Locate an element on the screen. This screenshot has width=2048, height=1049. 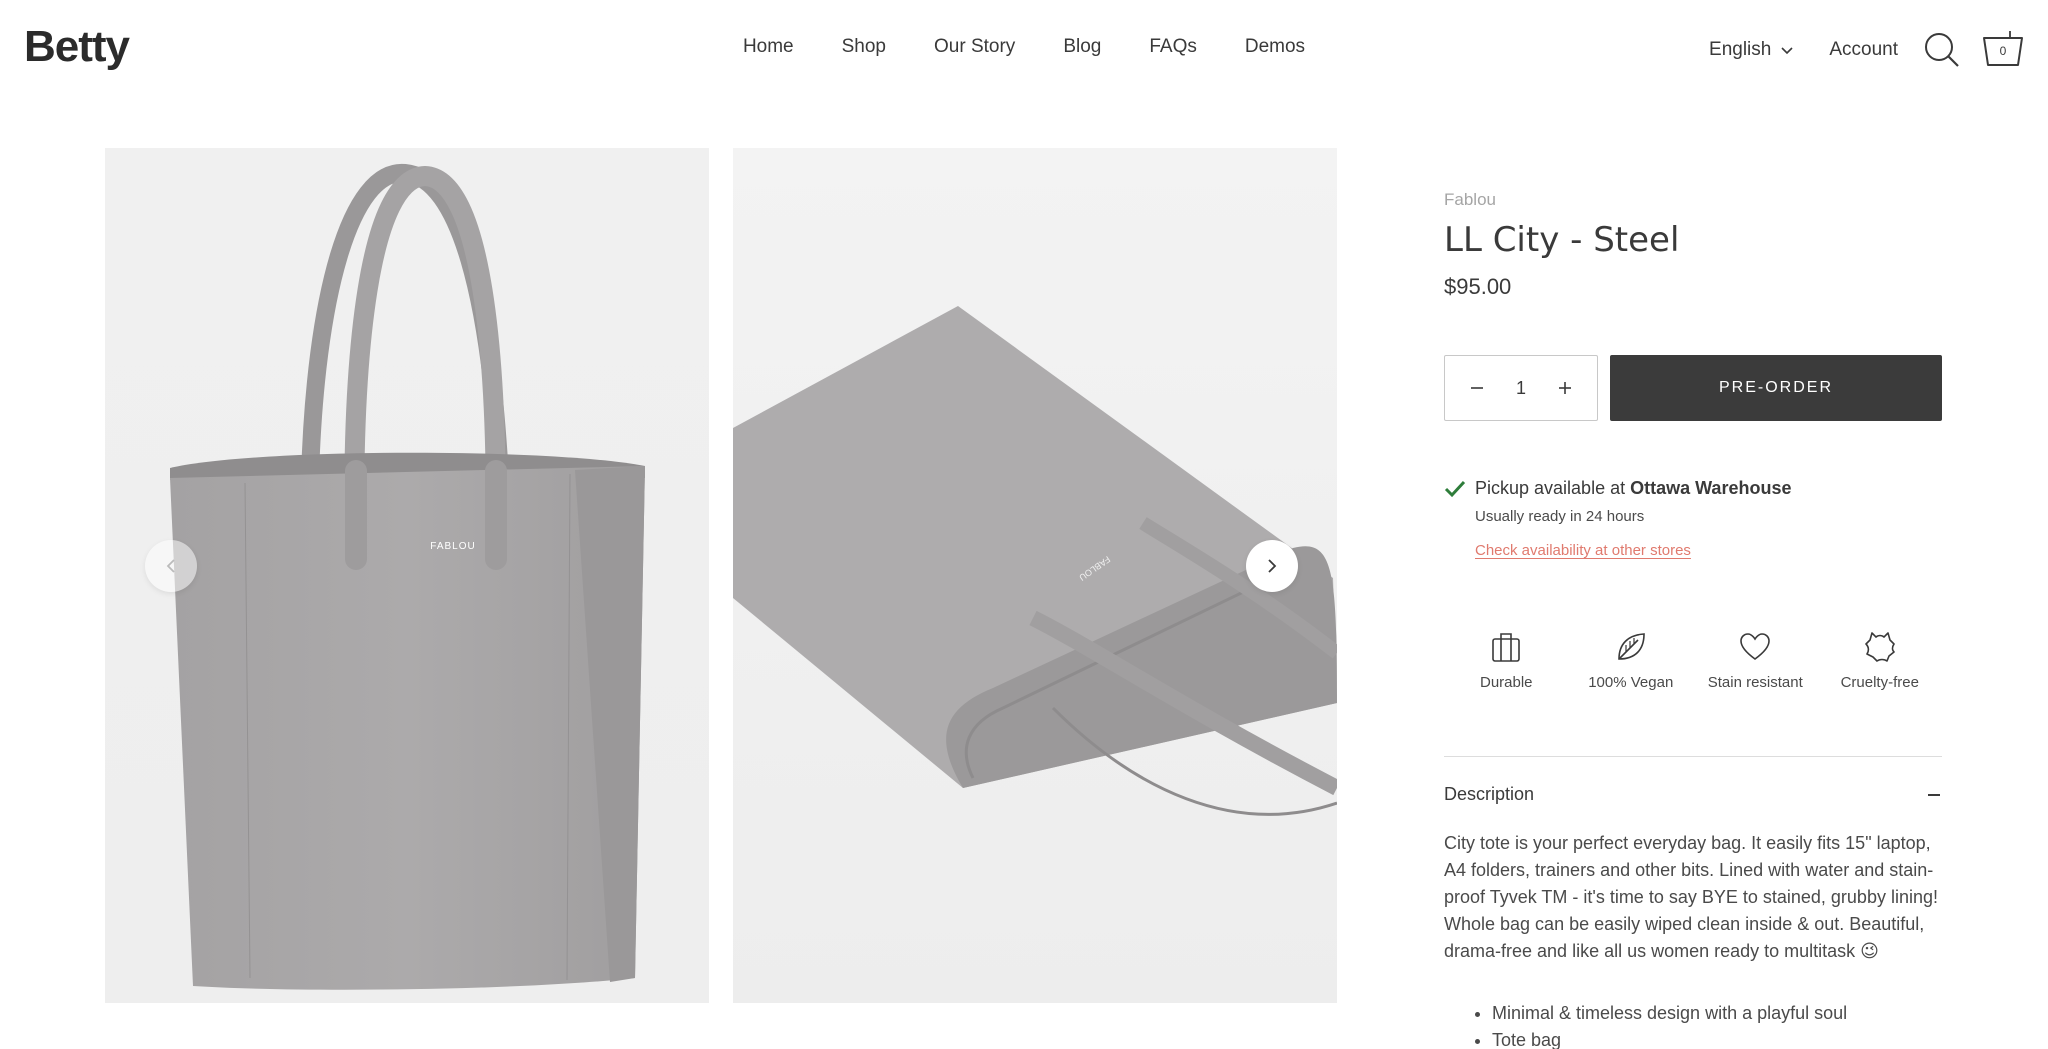
description-toggle: Description is located at coordinates (1693, 794).